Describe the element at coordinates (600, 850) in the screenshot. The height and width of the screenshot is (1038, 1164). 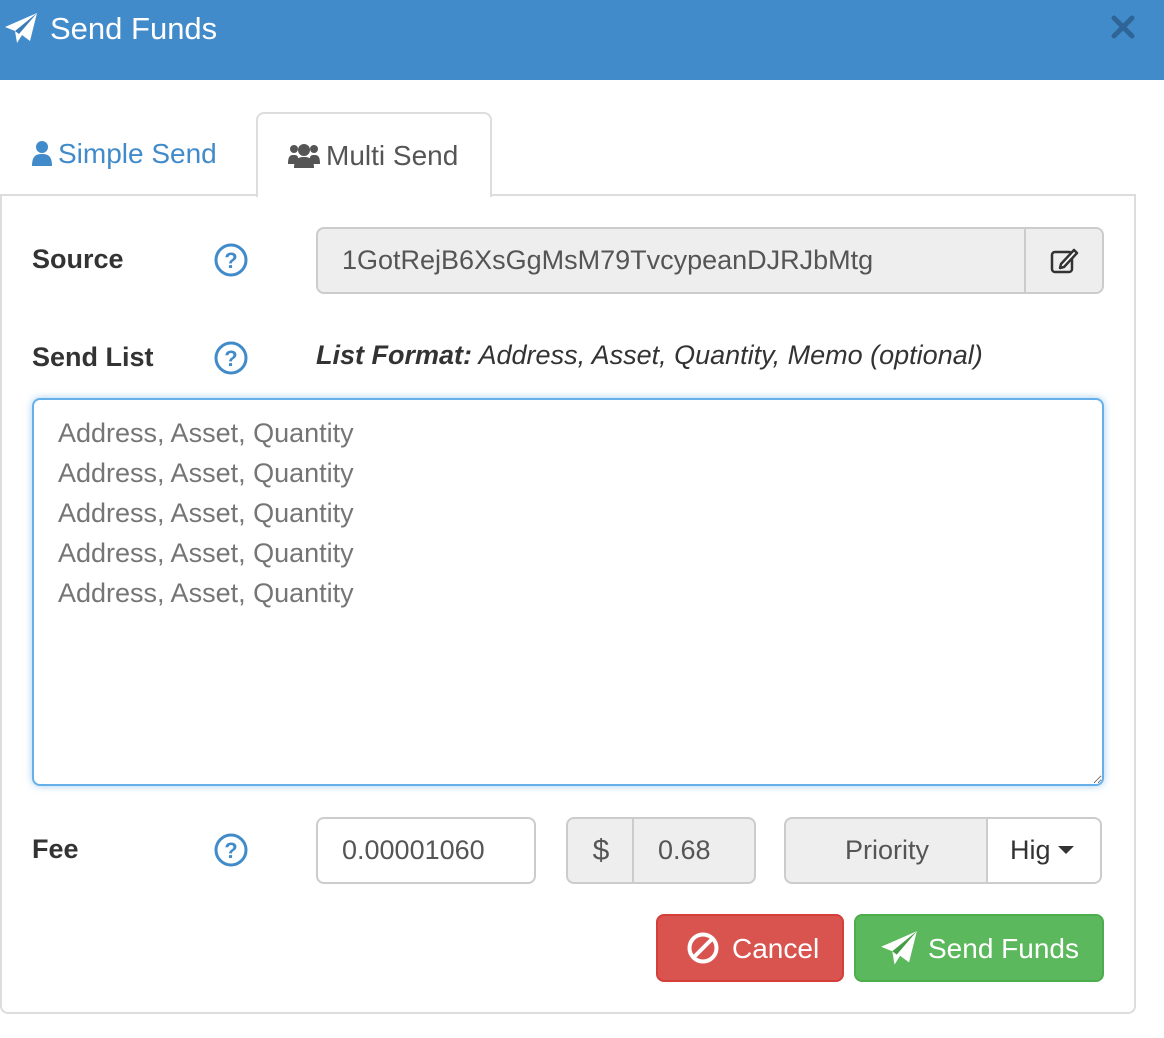
I see `usd-symbol-addon: $` at that location.